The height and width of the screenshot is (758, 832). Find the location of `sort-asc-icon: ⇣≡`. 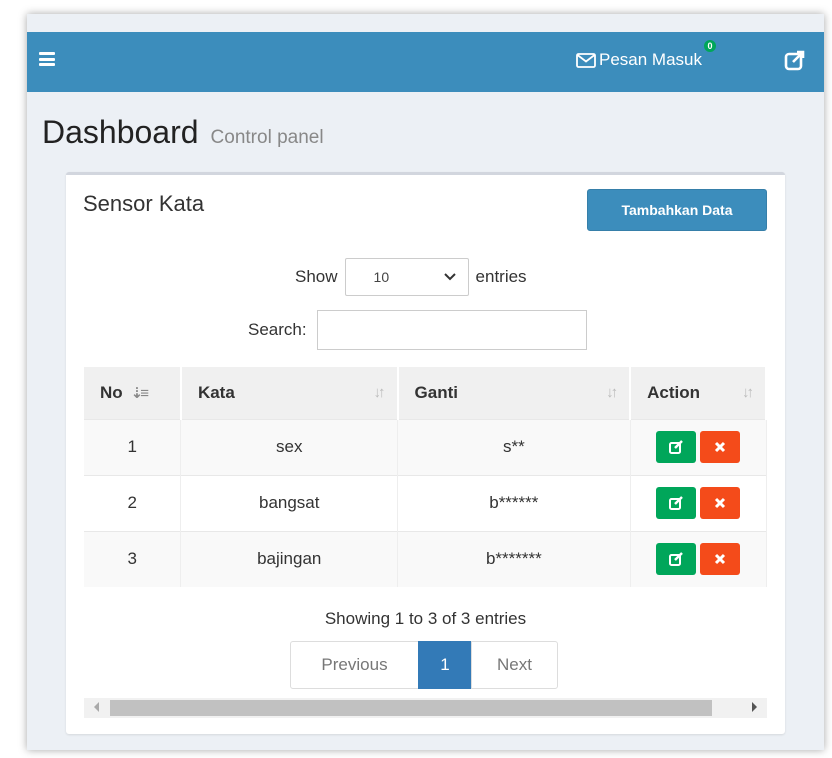

sort-asc-icon: ⇣≡ is located at coordinates (139, 393).